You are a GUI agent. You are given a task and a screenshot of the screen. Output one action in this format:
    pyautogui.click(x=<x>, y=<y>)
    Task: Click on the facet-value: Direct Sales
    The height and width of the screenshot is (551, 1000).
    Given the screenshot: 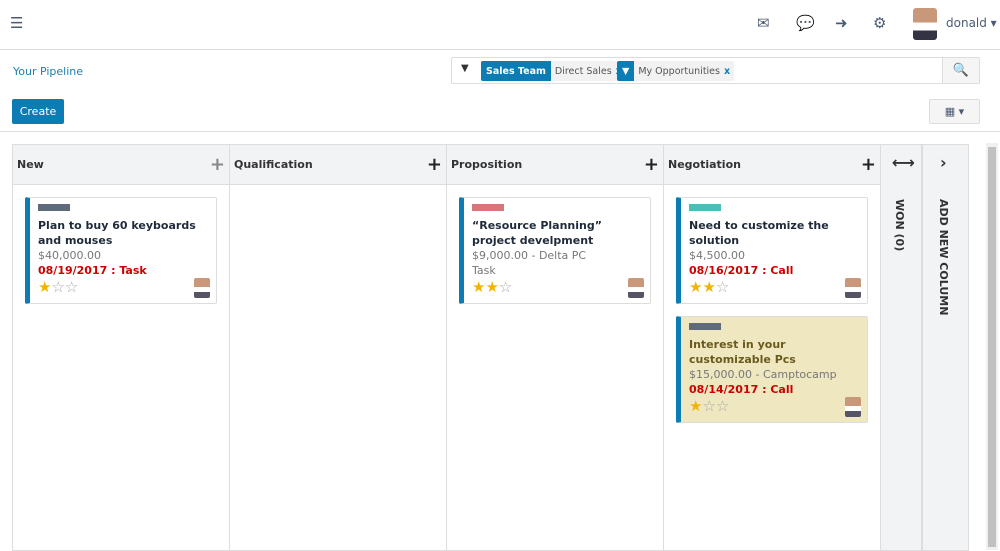 What is the action you would take?
    pyautogui.click(x=583, y=71)
    